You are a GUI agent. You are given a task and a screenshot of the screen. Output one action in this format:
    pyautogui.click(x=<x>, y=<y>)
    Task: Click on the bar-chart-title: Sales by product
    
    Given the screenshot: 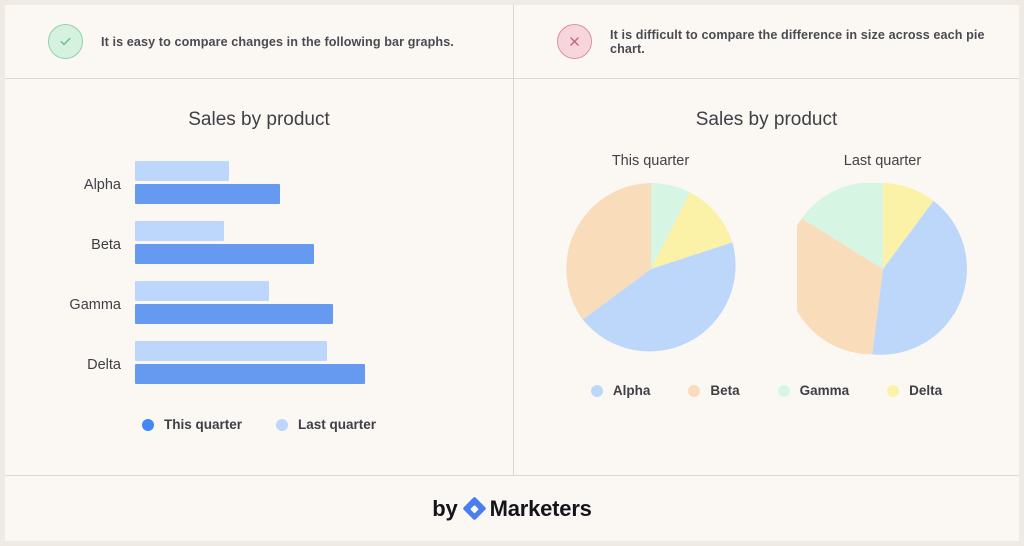 What is the action you would take?
    pyautogui.click(x=259, y=119)
    